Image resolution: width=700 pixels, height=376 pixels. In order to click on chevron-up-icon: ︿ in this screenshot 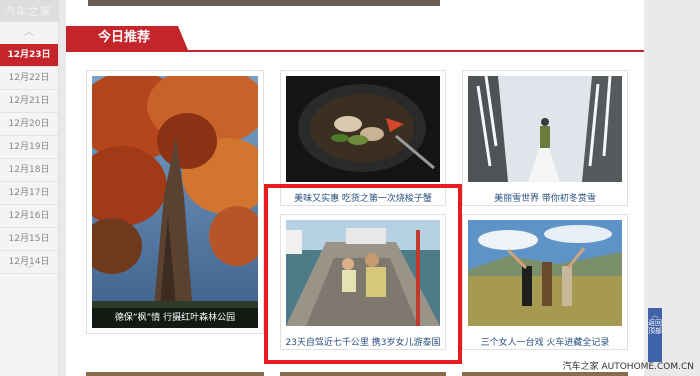, I will do `click(29, 33)`.